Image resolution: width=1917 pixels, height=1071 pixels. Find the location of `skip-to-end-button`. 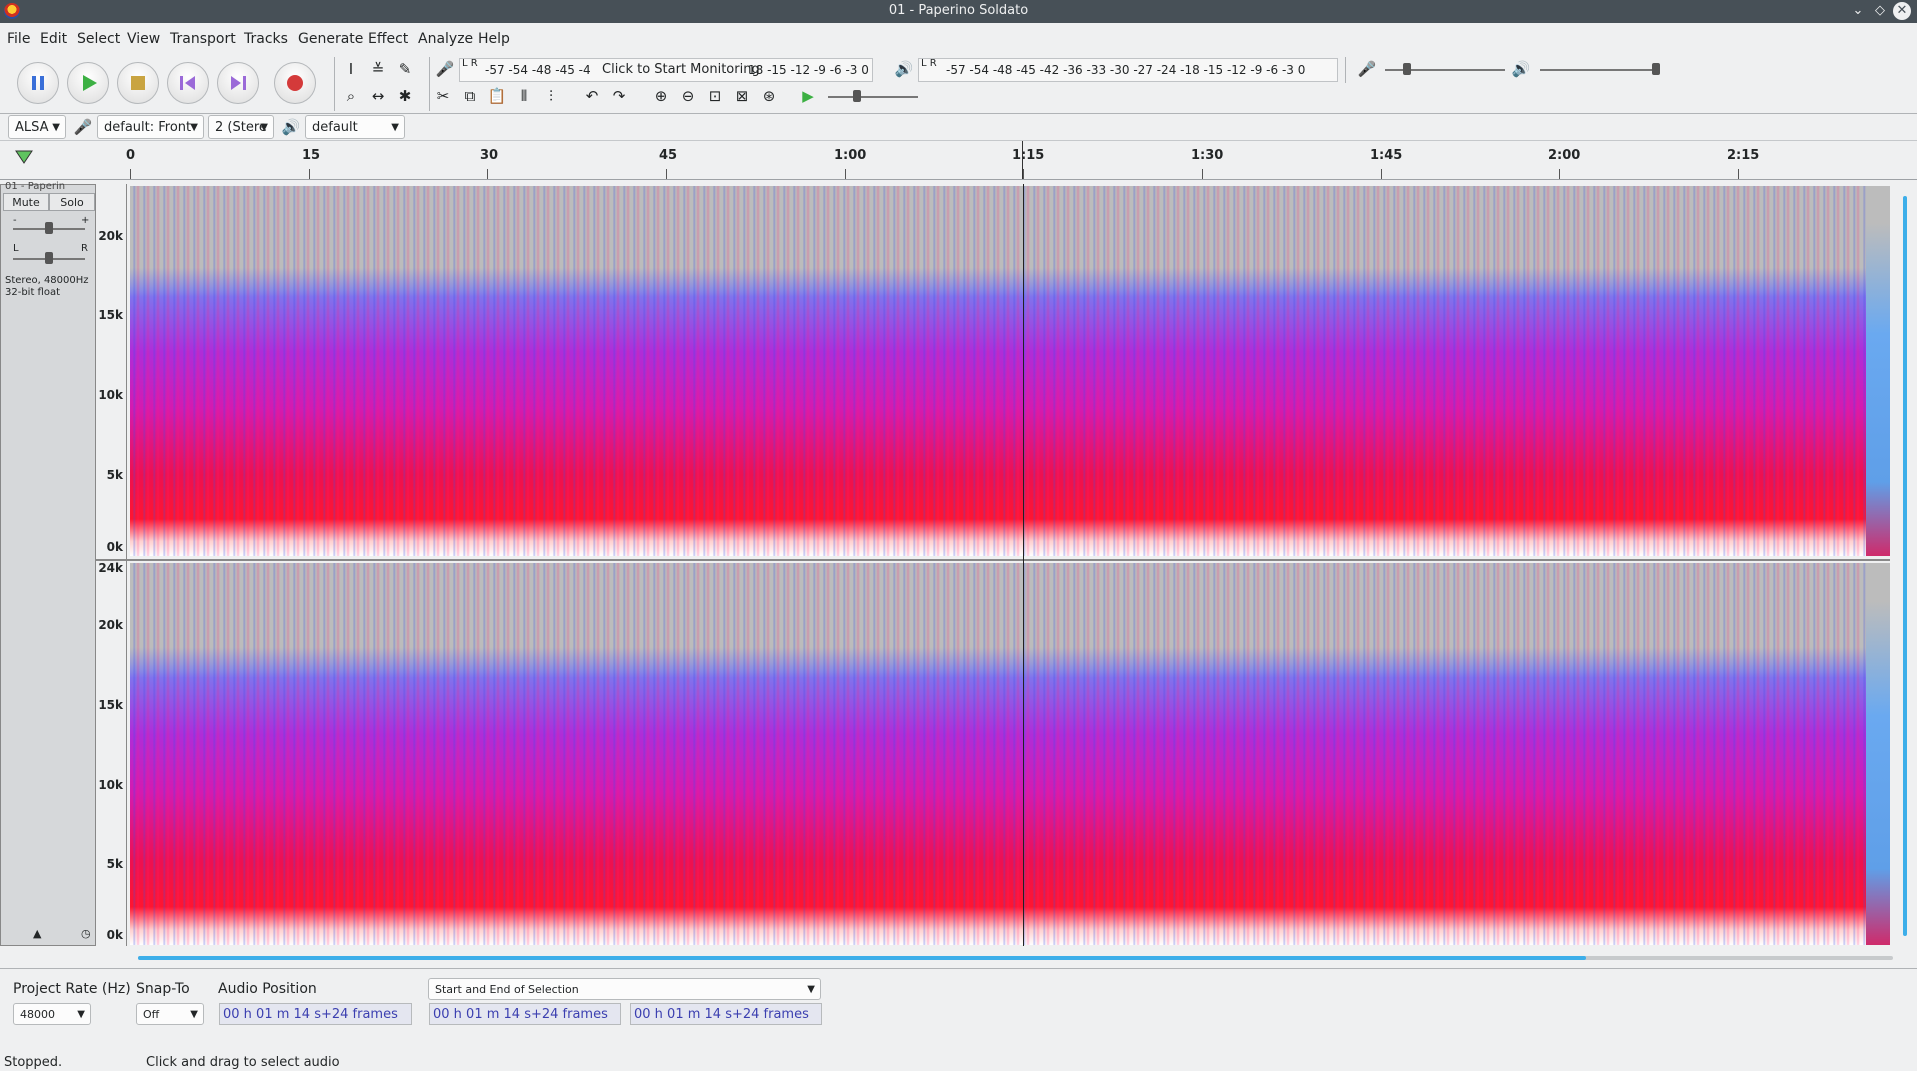

skip-to-end-button is located at coordinates (238, 83).